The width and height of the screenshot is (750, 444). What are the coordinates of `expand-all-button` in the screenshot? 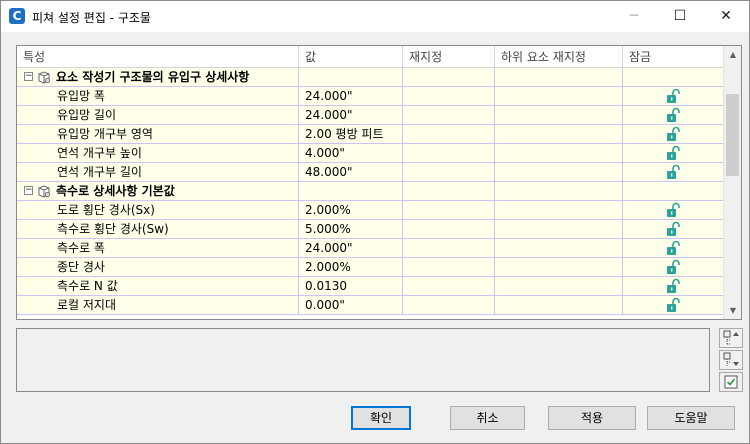 It's located at (731, 338).